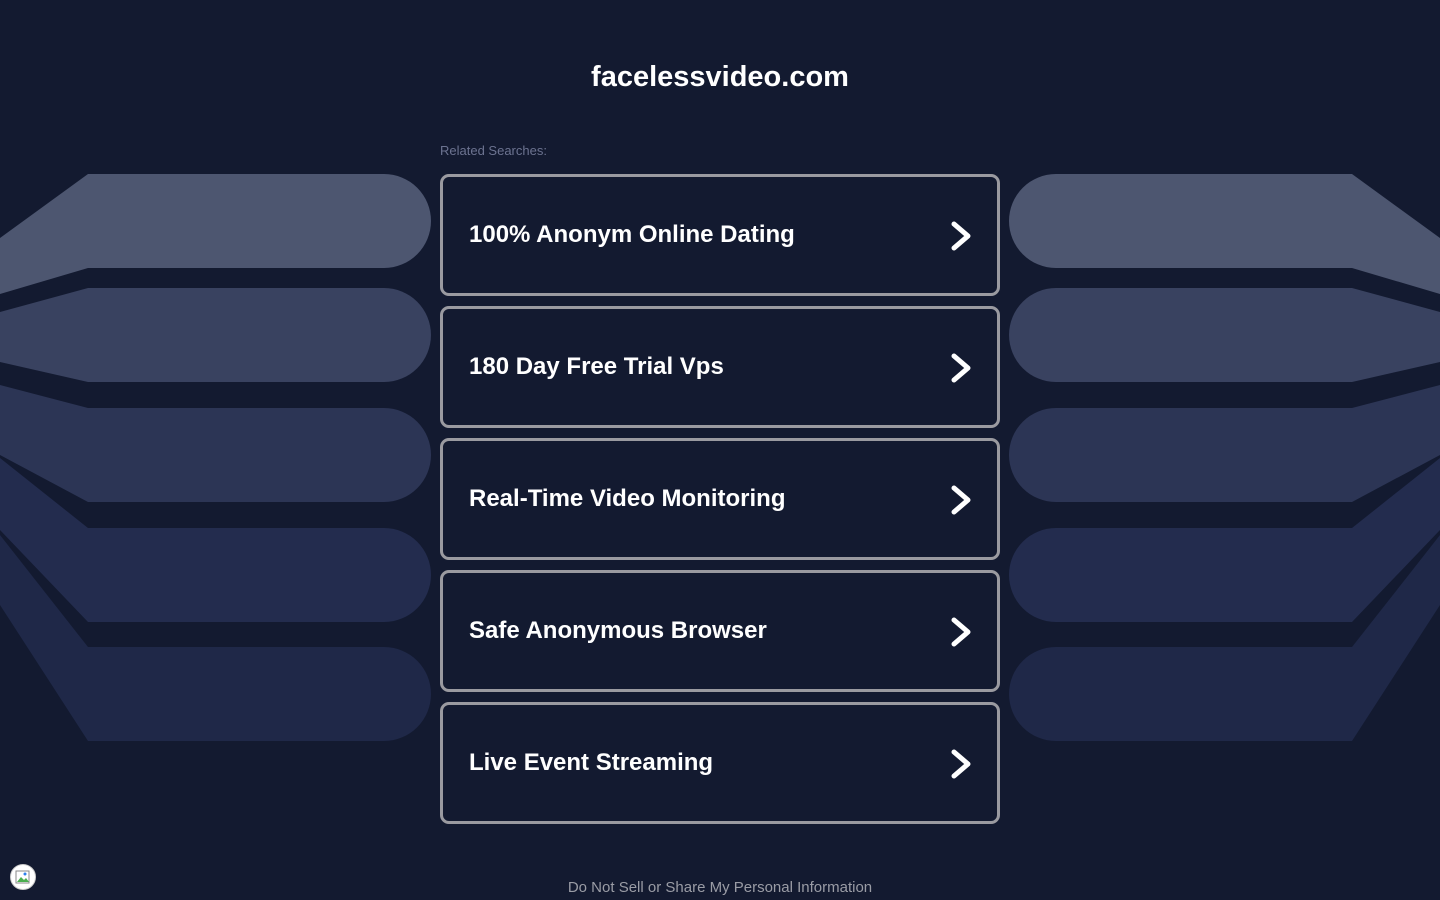 This screenshot has width=1440, height=900. I want to click on related-searches-label: Related Searches:, so click(493, 150).